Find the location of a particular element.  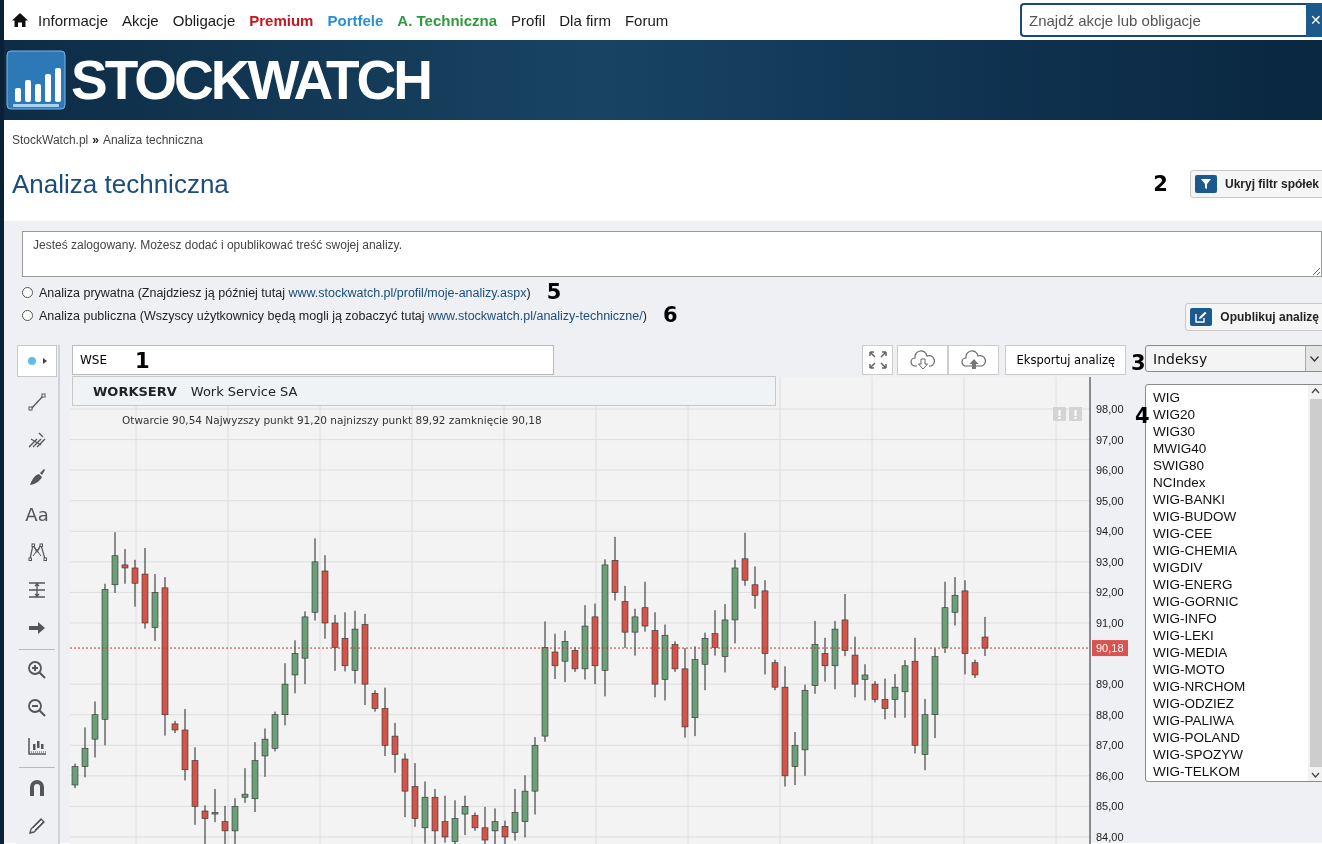

annotation-number: 1 is located at coordinates (142, 361).